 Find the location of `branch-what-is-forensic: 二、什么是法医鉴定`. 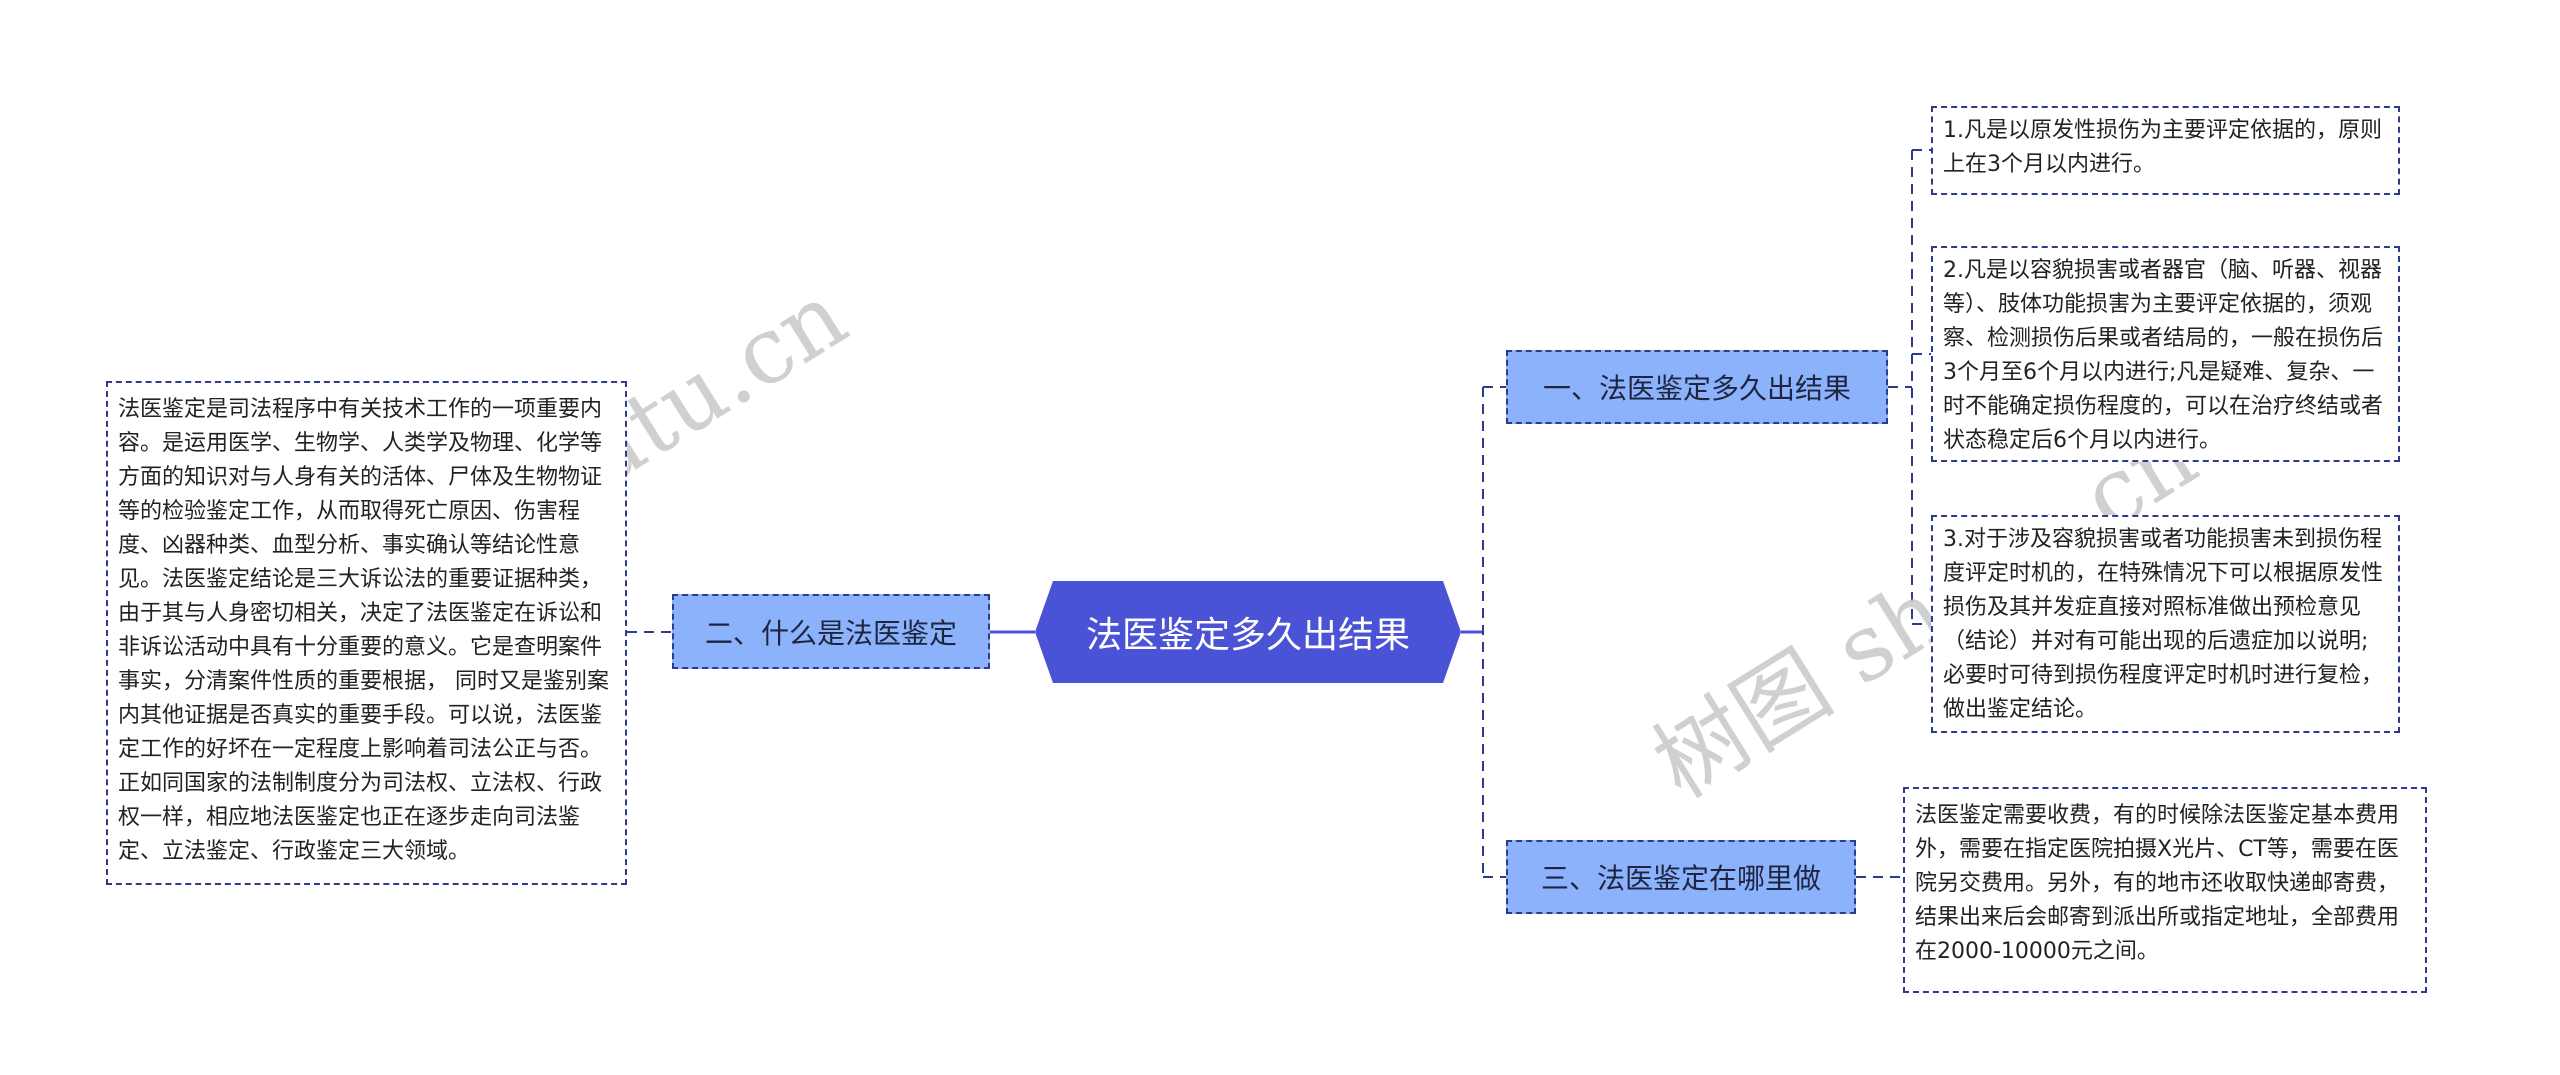

branch-what-is-forensic: 二、什么是法医鉴定 is located at coordinates (831, 631).